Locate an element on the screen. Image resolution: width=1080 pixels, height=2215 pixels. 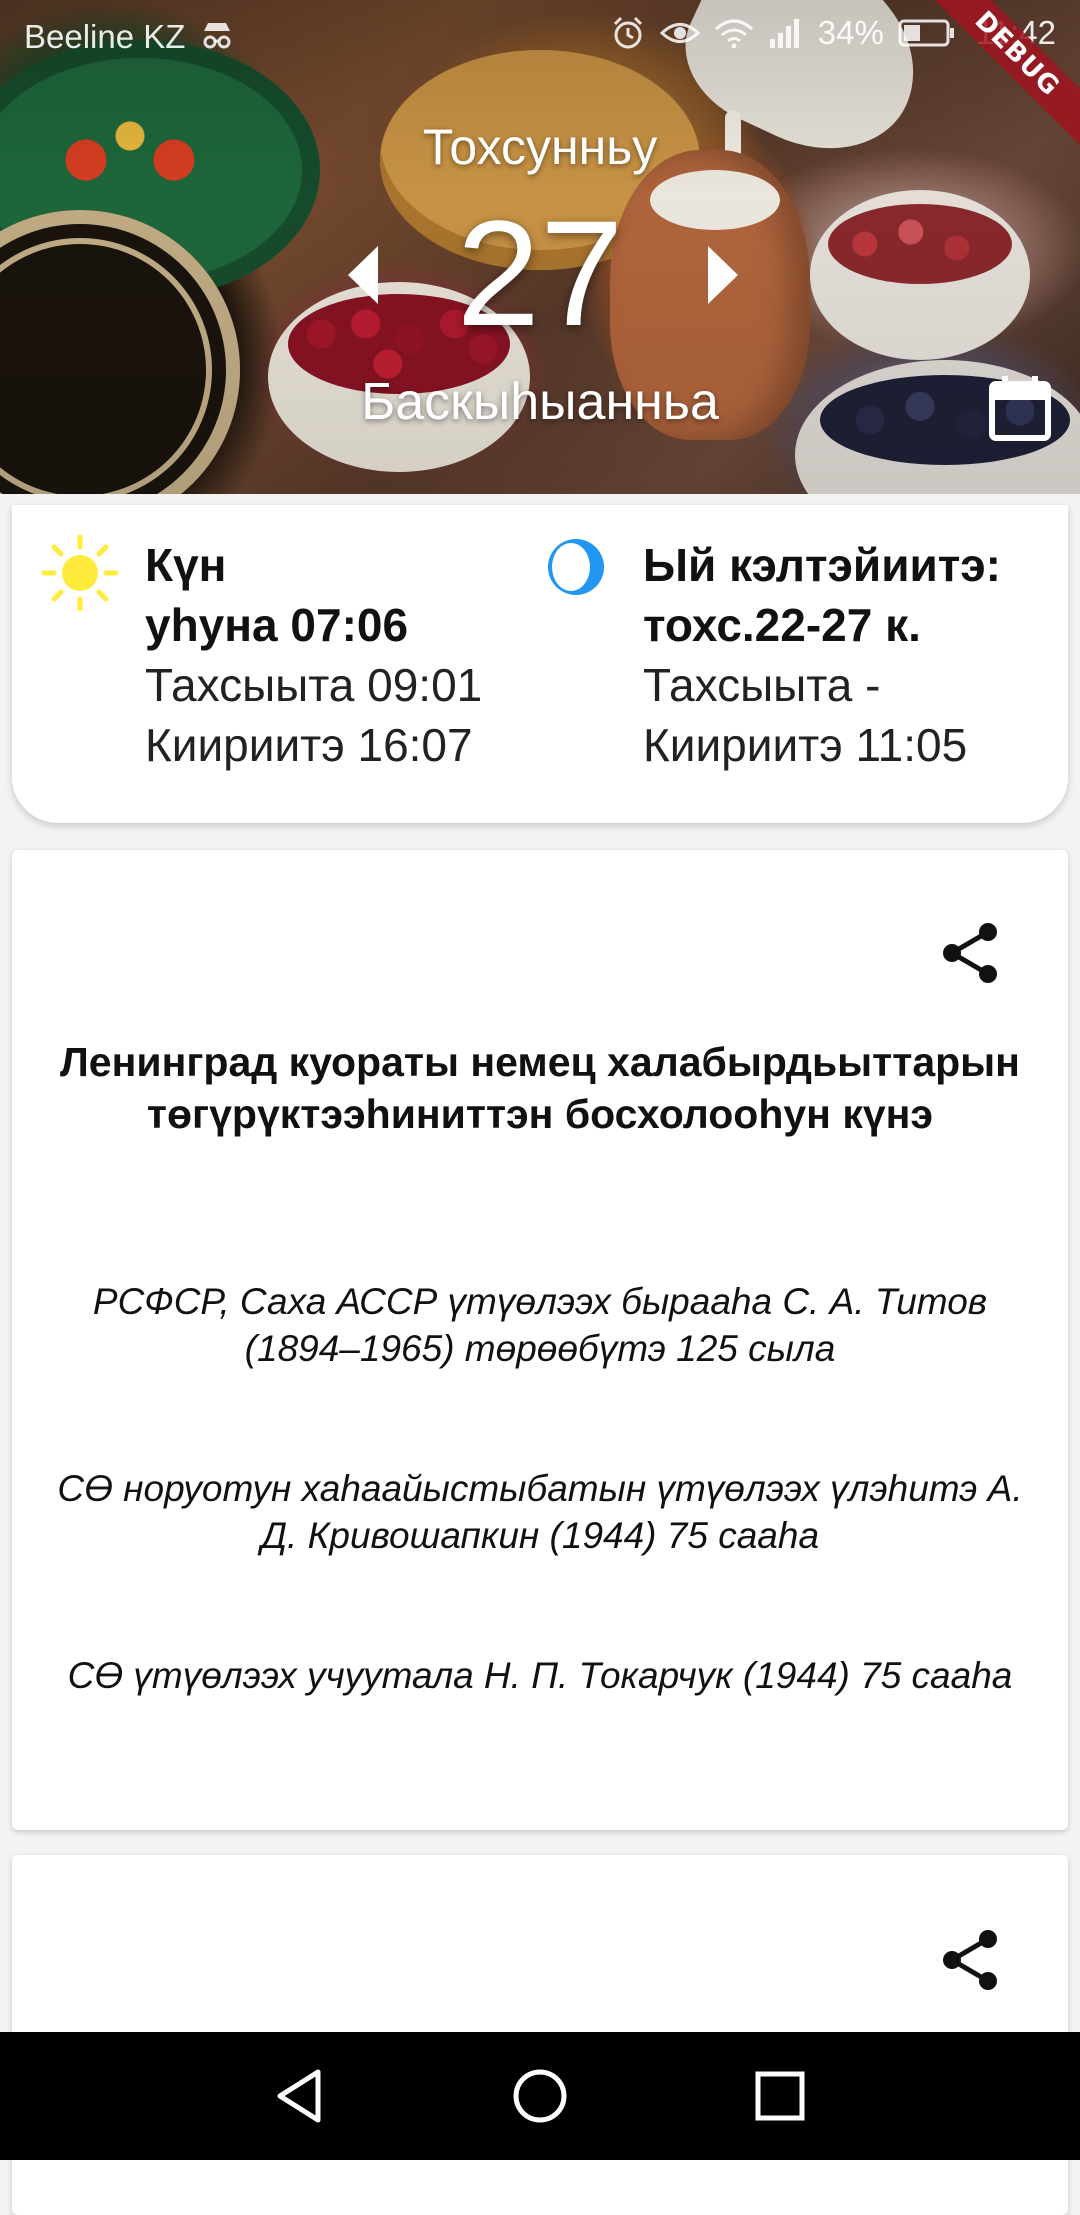
status-bar: Beeline KZ 34% DEBUG is located at coordinates (540, 78).